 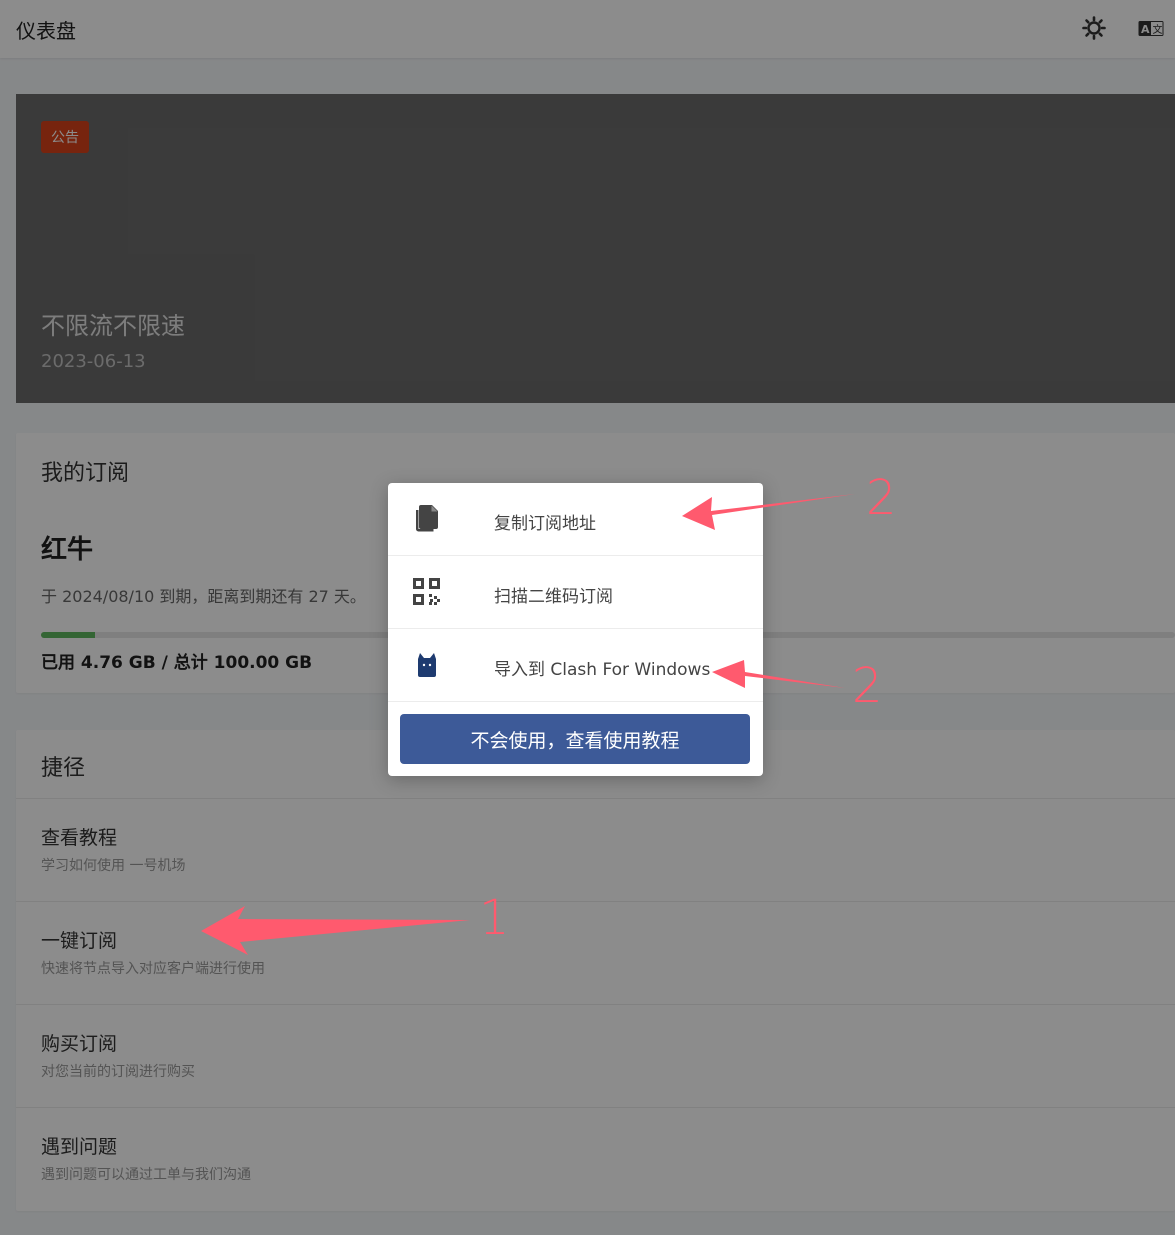 I want to click on view-tutorial-button: 不会使用，查看使用教程, so click(x=575, y=739).